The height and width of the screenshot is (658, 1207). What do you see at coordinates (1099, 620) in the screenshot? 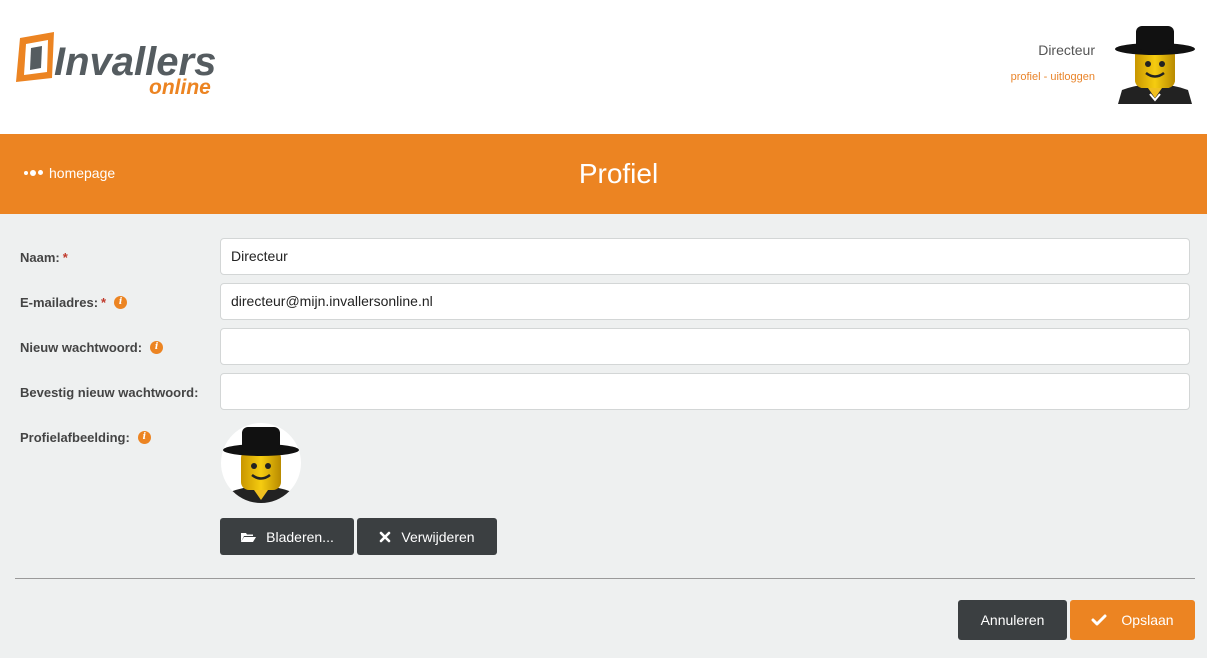
I see `checkmark-icon` at bounding box center [1099, 620].